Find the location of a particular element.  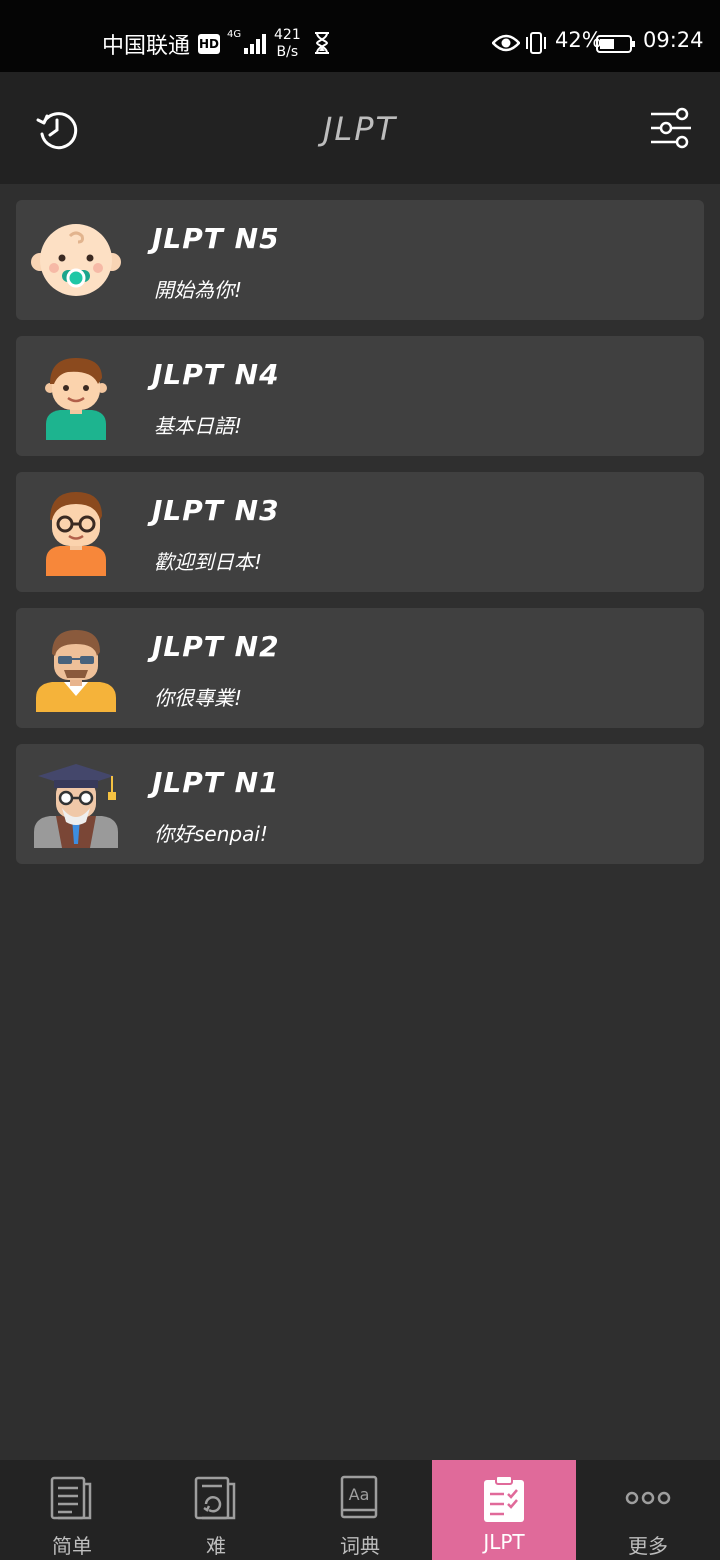

hd-badge: HD is located at coordinates (209, 44).